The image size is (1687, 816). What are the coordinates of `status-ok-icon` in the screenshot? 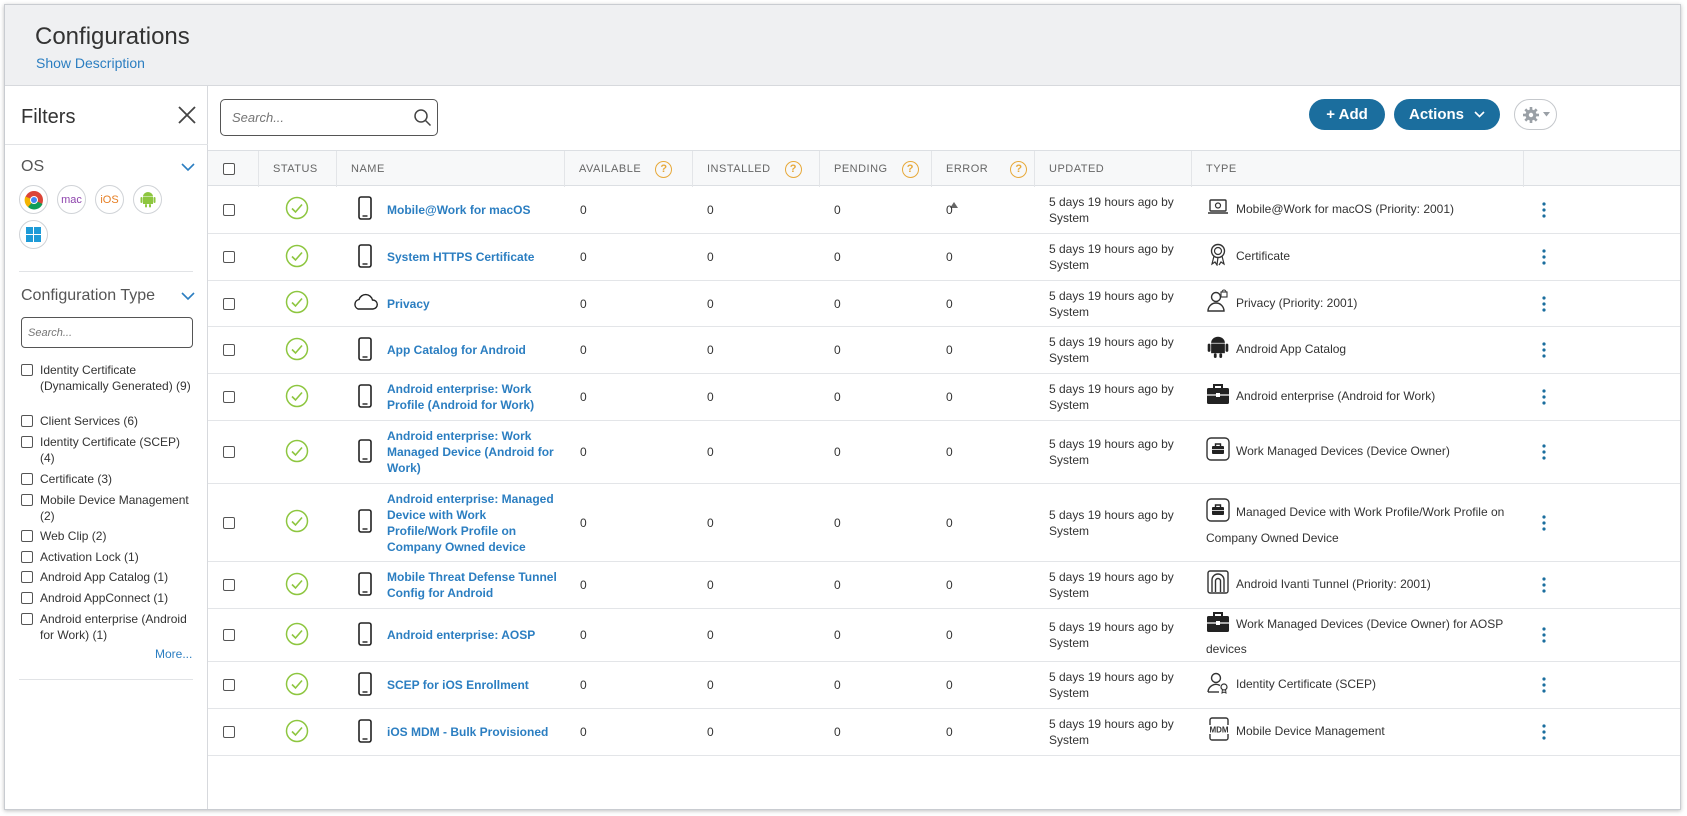 It's located at (297, 685).